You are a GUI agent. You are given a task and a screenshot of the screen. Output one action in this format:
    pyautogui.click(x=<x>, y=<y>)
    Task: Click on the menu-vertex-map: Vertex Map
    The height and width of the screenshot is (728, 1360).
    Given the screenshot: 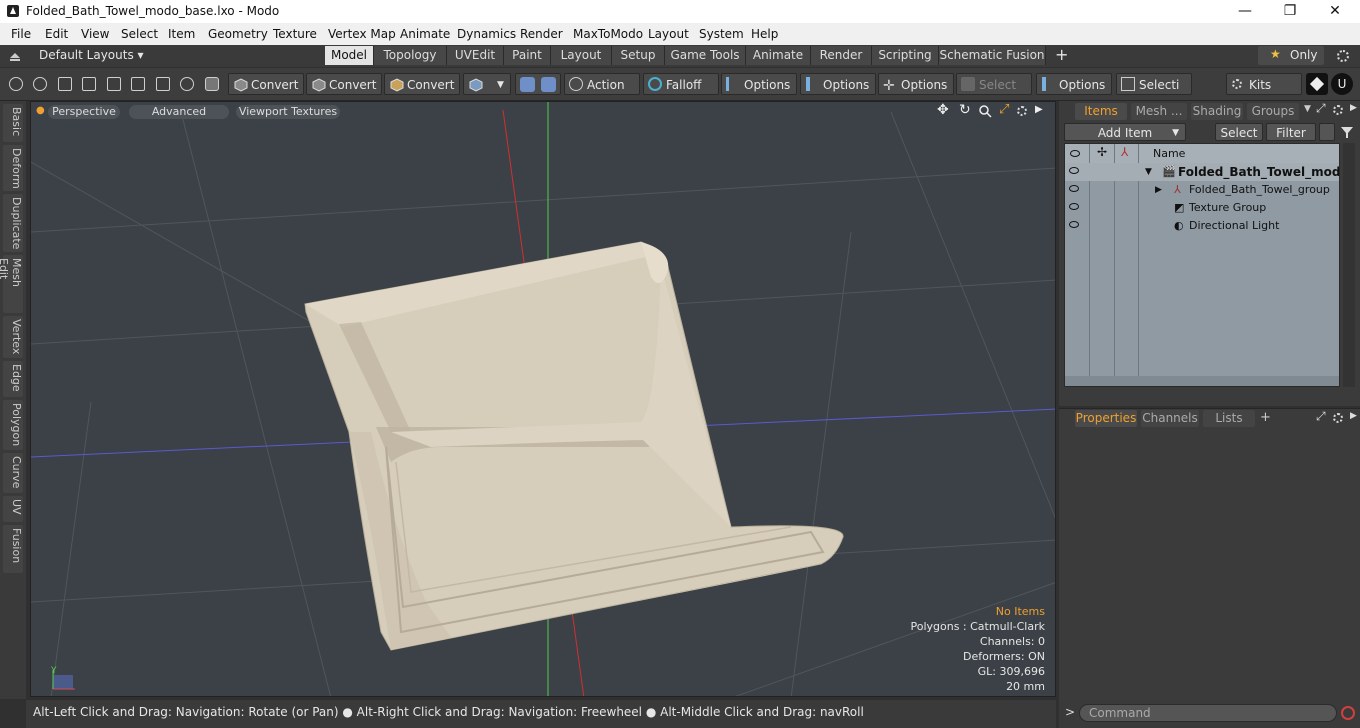 What is the action you would take?
    pyautogui.click(x=362, y=34)
    